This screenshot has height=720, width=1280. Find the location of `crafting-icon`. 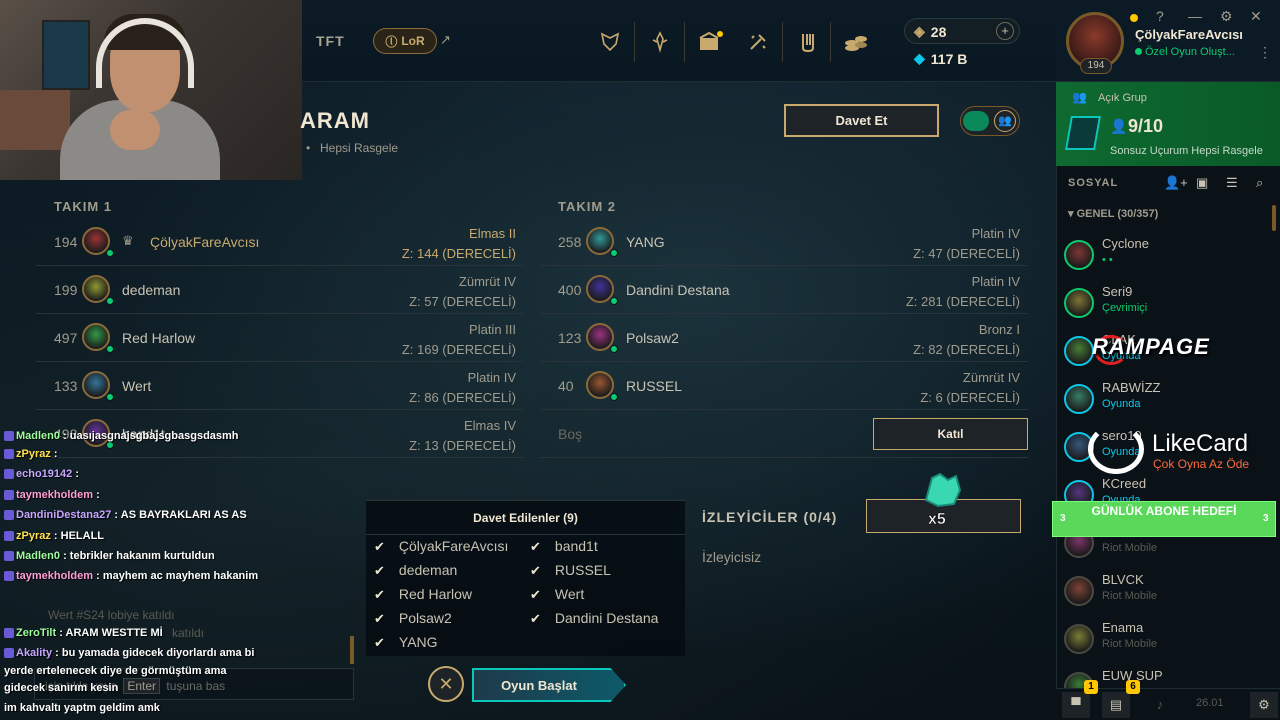

crafting-icon is located at coordinates (758, 42).